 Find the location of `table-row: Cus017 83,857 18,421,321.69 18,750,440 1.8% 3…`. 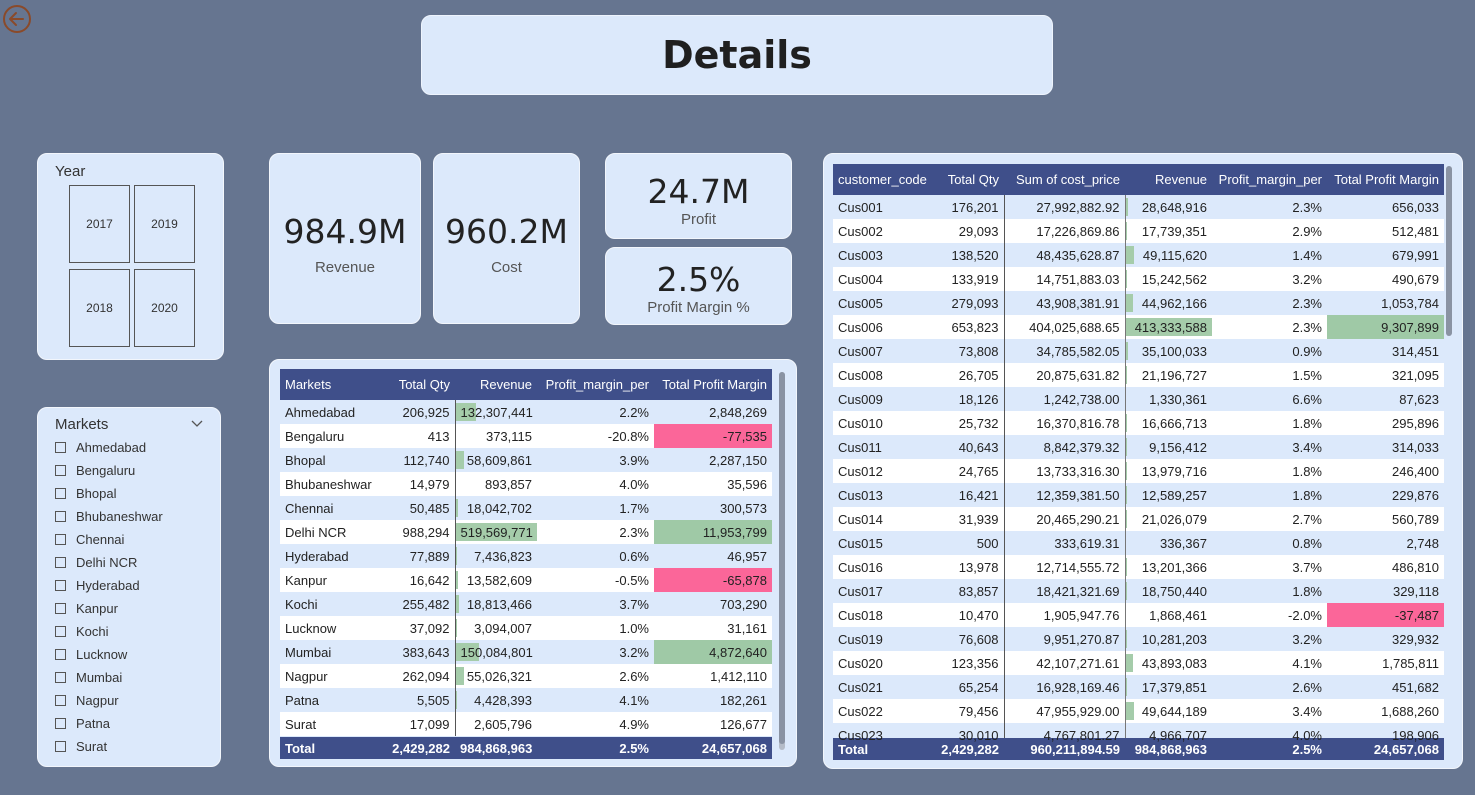

table-row: Cus017 83,857 18,421,321.69 18,750,440 1.8% 3… is located at coordinates (1138, 591).